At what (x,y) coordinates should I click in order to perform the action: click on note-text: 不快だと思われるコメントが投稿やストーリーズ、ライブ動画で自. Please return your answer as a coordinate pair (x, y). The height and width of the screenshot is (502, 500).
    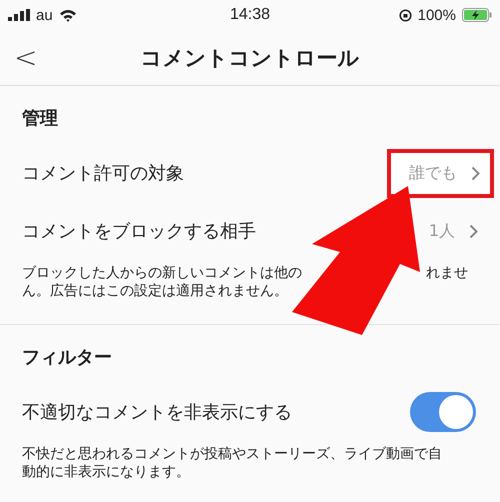
    Looking at the image, I should click on (232, 454).